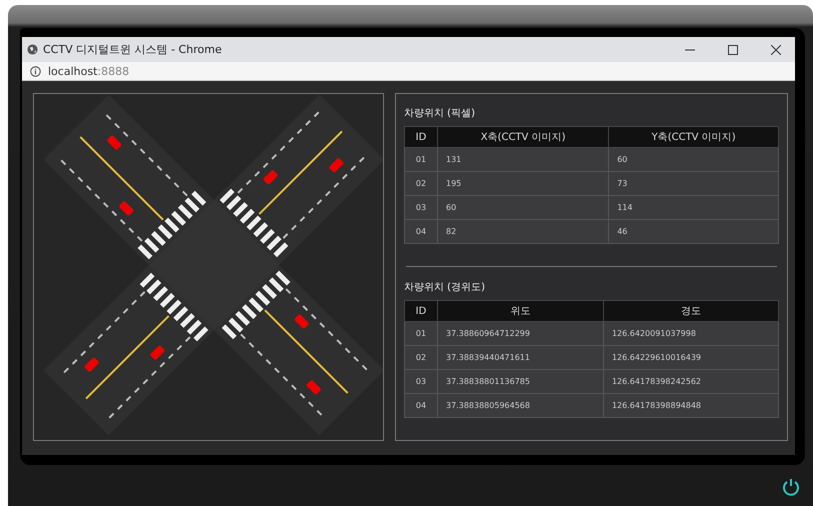 This screenshot has height=506, width=813. What do you see at coordinates (693, 208) in the screenshot?
I see `table-cell: 114` at bounding box center [693, 208].